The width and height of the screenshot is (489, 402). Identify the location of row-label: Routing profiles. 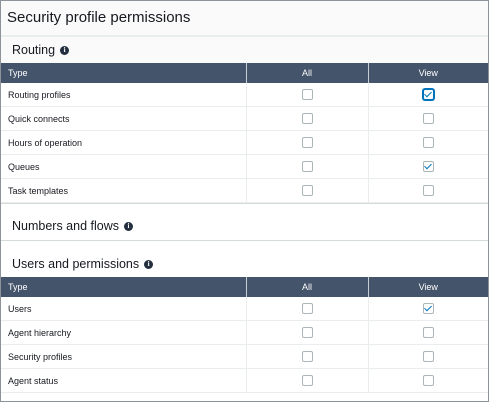
(124, 95).